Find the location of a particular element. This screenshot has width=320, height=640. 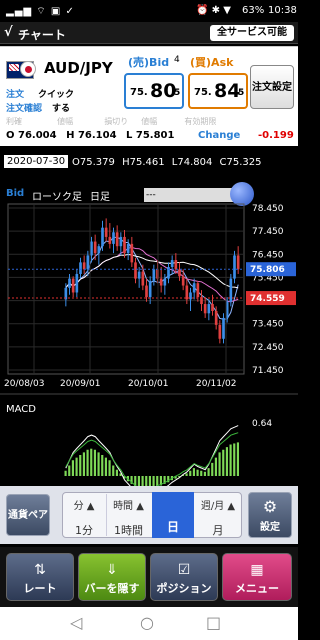

hide-bar-button: ⇓ バーを隠す is located at coordinates (112, 577).